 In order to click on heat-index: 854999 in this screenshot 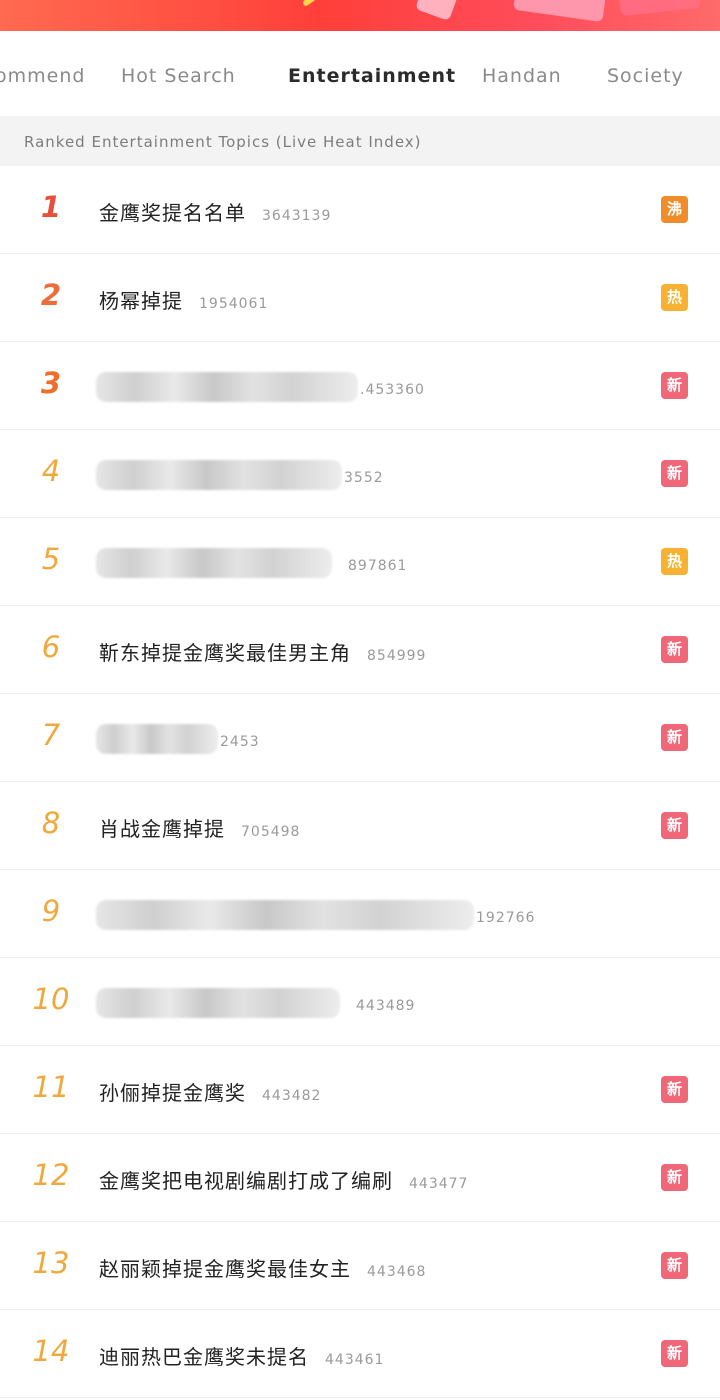, I will do `click(397, 656)`.